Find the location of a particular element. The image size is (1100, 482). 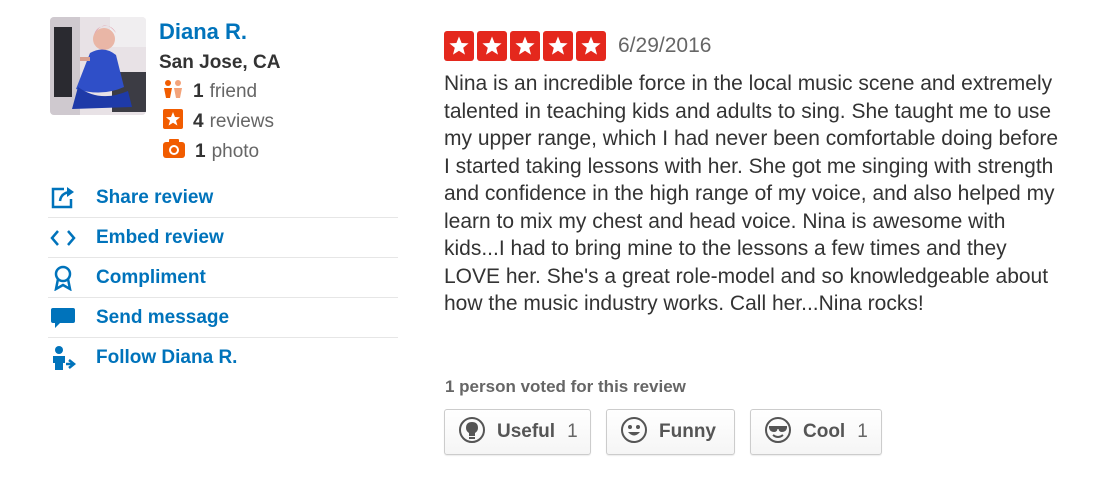

photo-count-value: 1 is located at coordinates (200, 151).